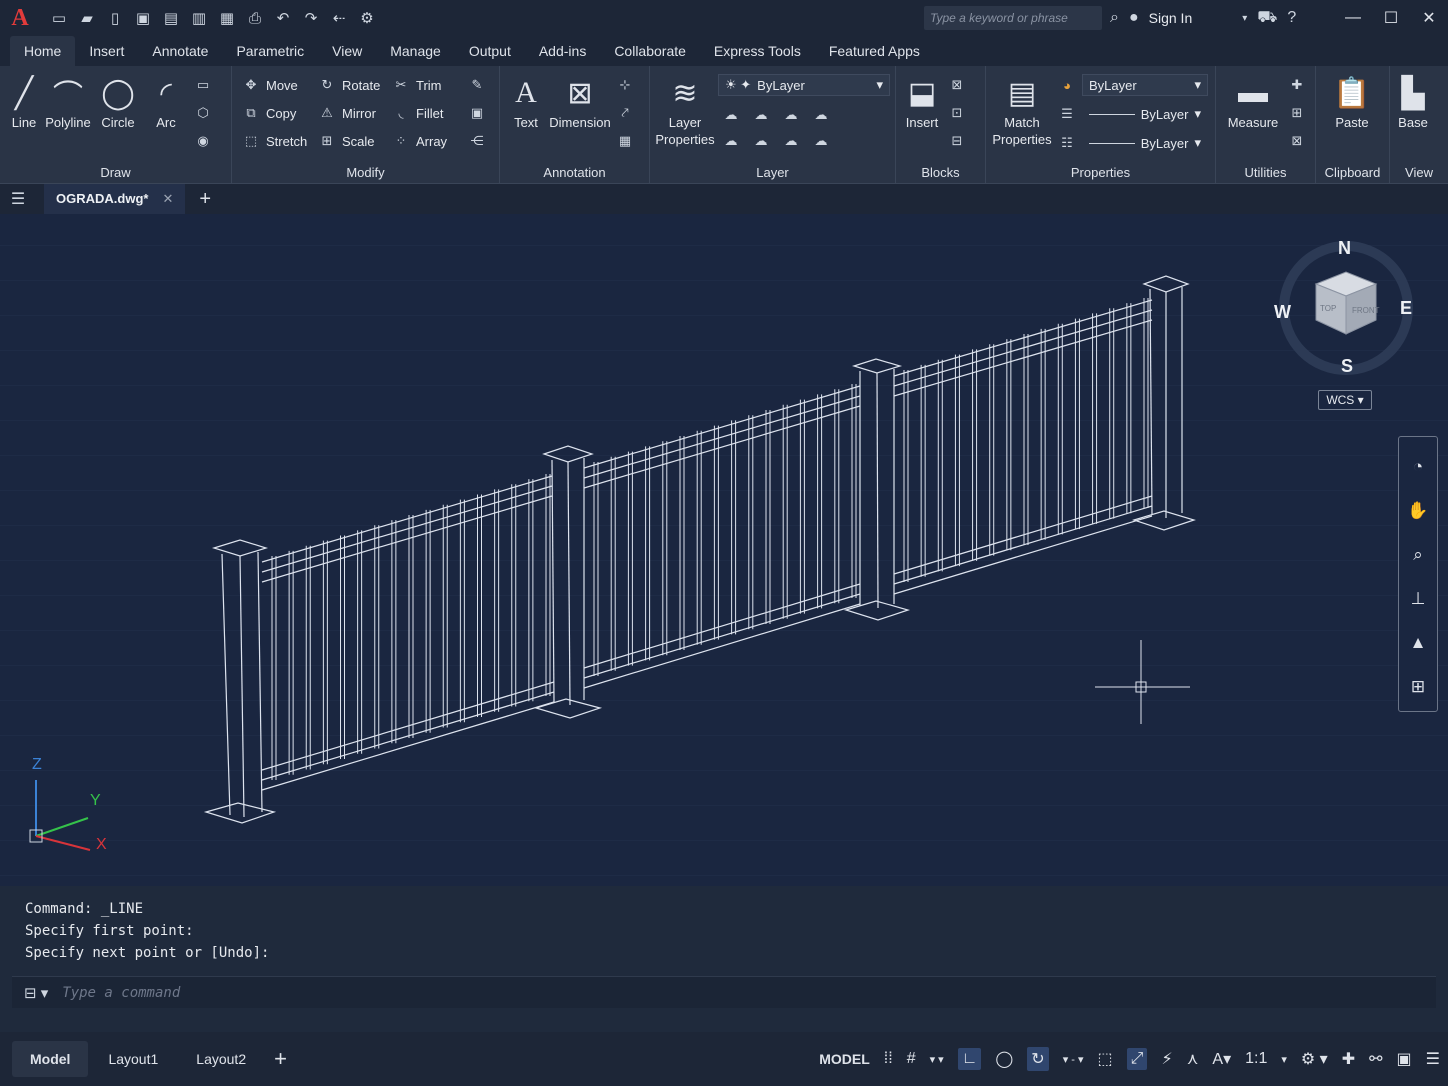 Image resolution: width=1448 pixels, height=1086 pixels. Describe the element at coordinates (283, 18) in the screenshot. I see `undo-icon: ↶` at that location.